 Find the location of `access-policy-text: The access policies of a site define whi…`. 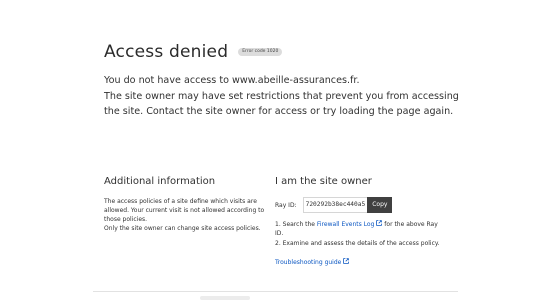

access-policy-text: The access policies of a site define whi… is located at coordinates (184, 210).